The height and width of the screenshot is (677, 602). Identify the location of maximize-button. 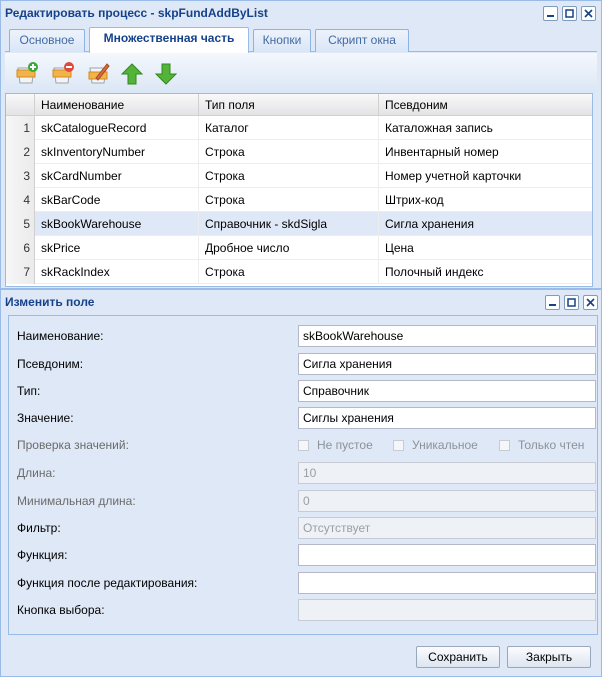
(569, 13).